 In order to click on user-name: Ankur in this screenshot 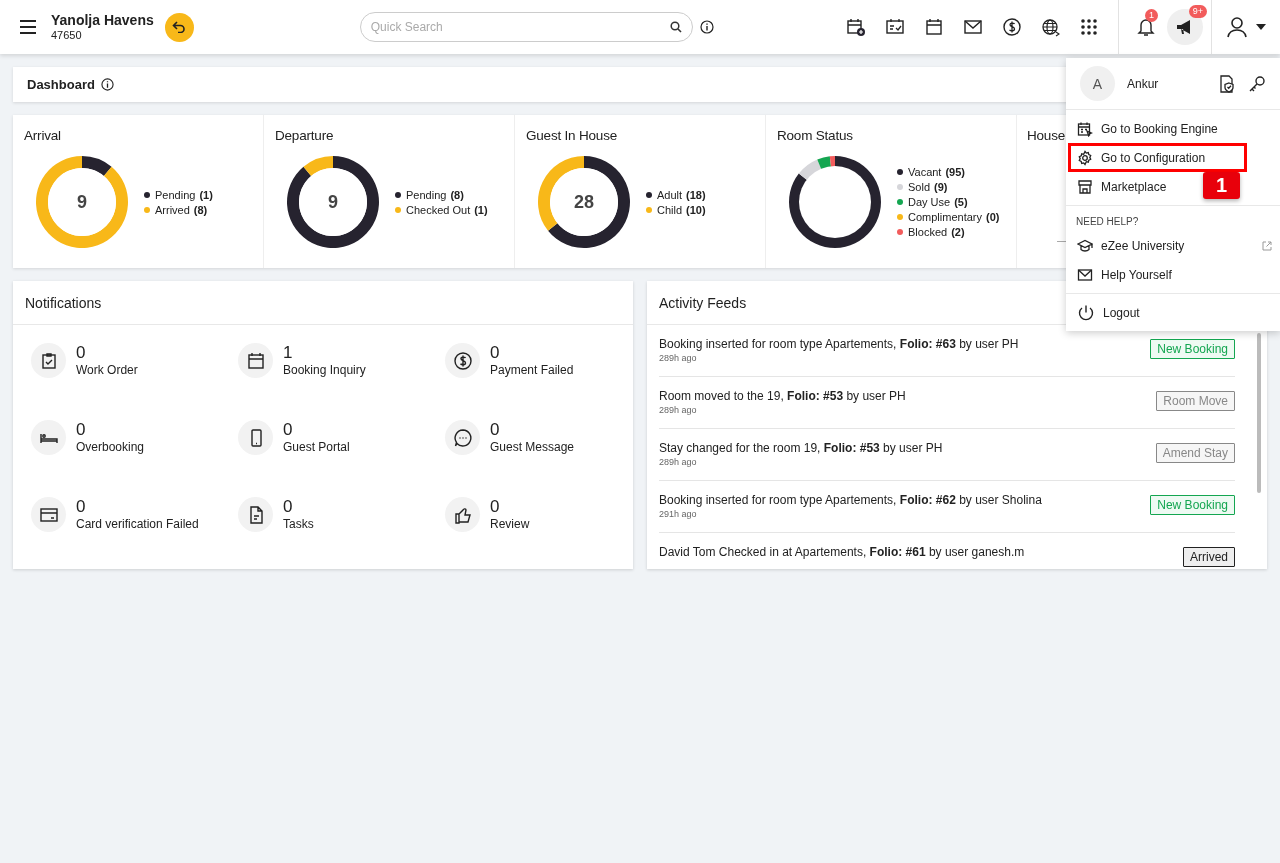, I will do `click(1143, 83)`.